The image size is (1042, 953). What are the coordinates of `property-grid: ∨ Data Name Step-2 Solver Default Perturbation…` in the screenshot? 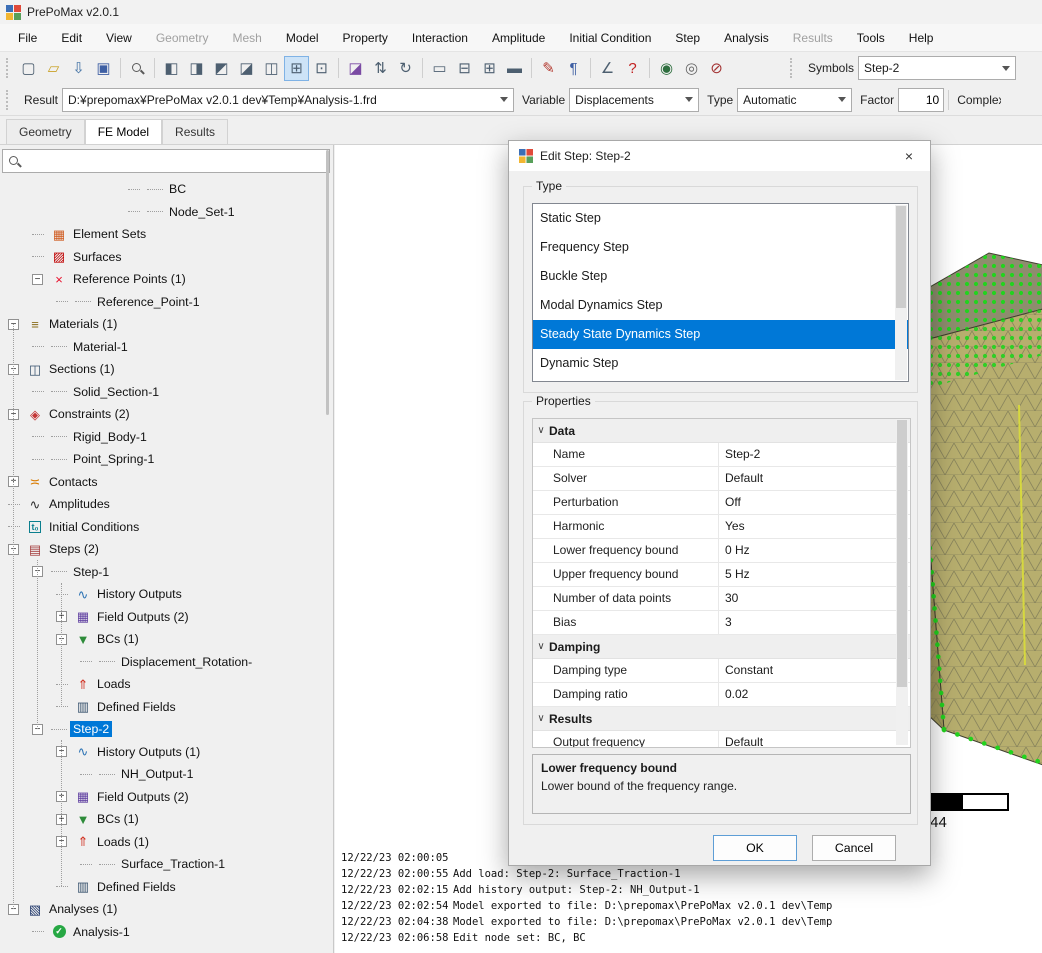 It's located at (721, 583).